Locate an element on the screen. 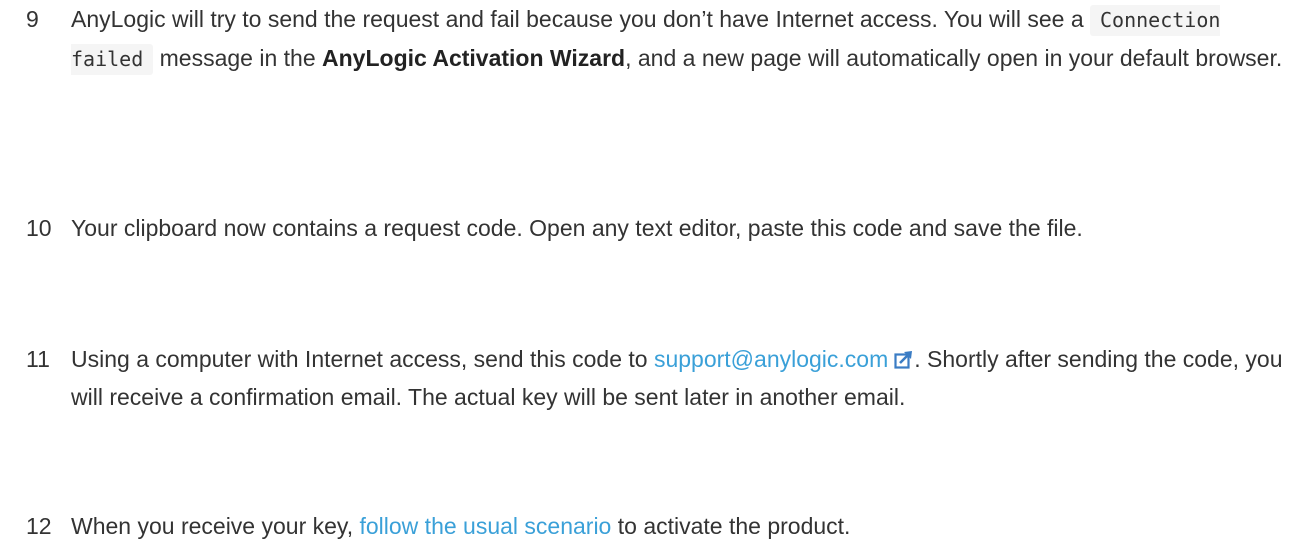 This screenshot has height=555, width=1310. support-email-link: support@anylogic.com is located at coordinates (784, 359).